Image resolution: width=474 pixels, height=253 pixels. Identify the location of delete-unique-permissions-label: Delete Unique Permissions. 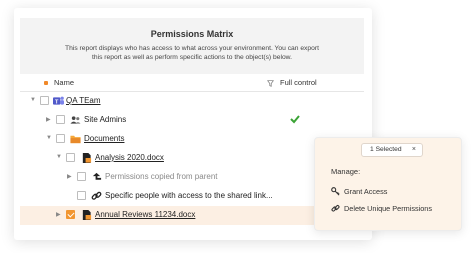
(388, 208).